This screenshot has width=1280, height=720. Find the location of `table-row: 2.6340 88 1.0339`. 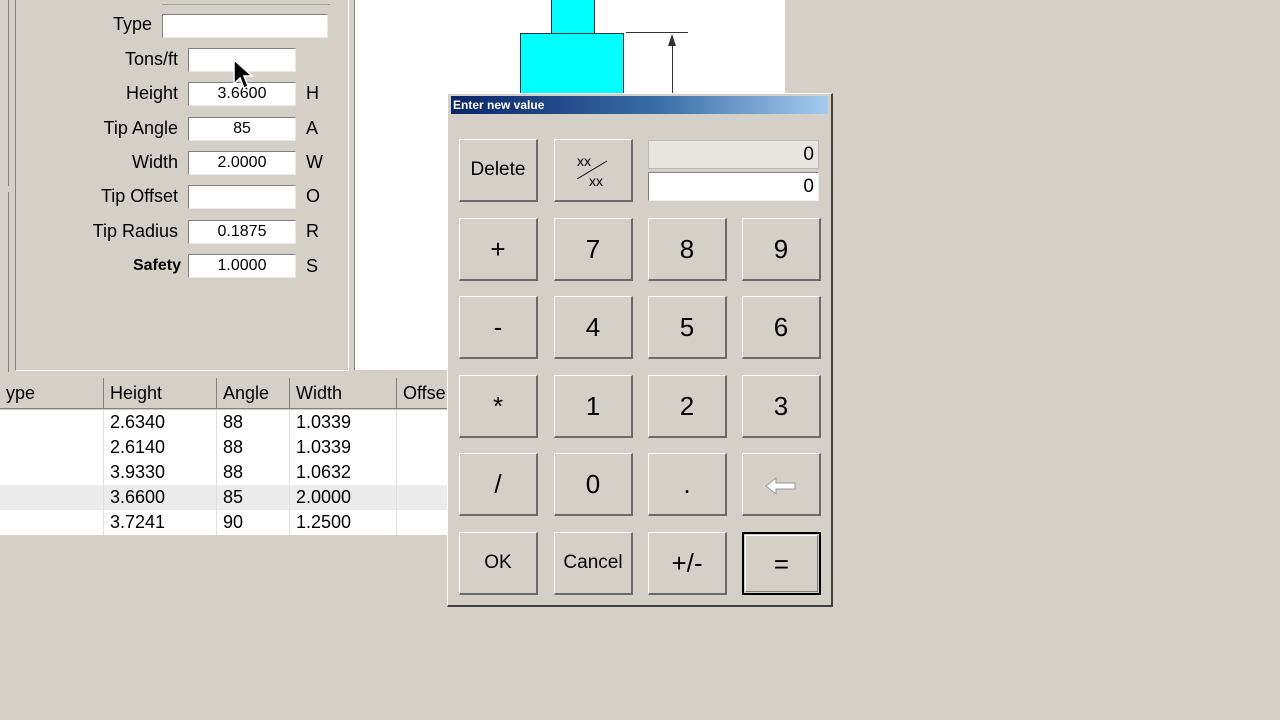

table-row: 2.6340 88 1.0339 is located at coordinates (224, 422).